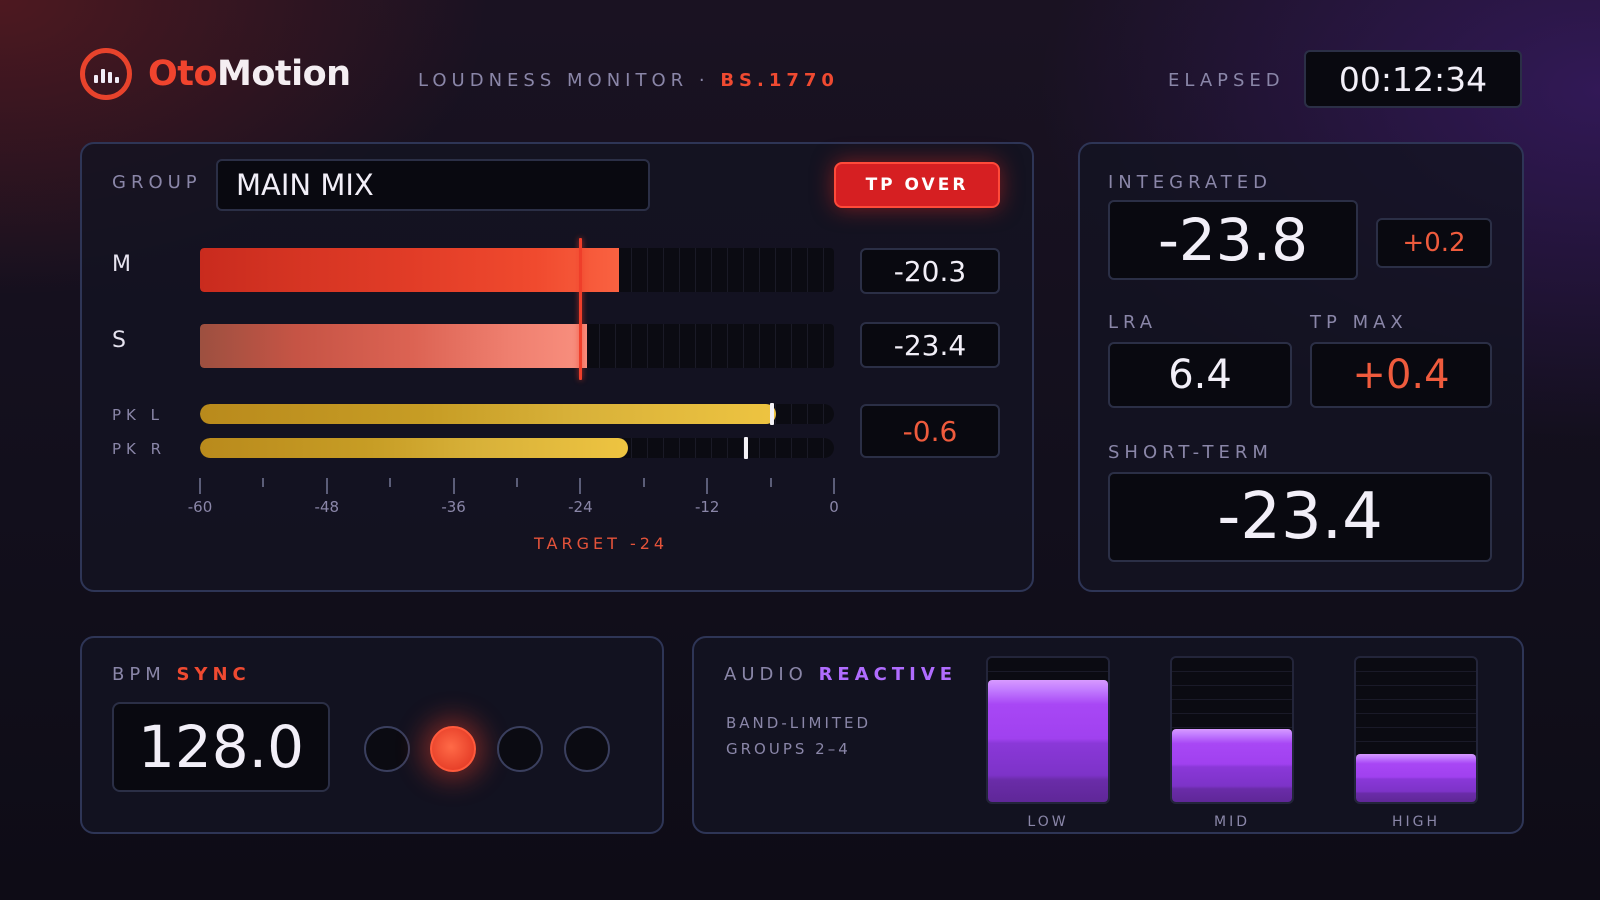 The image size is (1600, 900). What do you see at coordinates (433, 185) in the screenshot?
I see `group-selector: MAIN MIX` at bounding box center [433, 185].